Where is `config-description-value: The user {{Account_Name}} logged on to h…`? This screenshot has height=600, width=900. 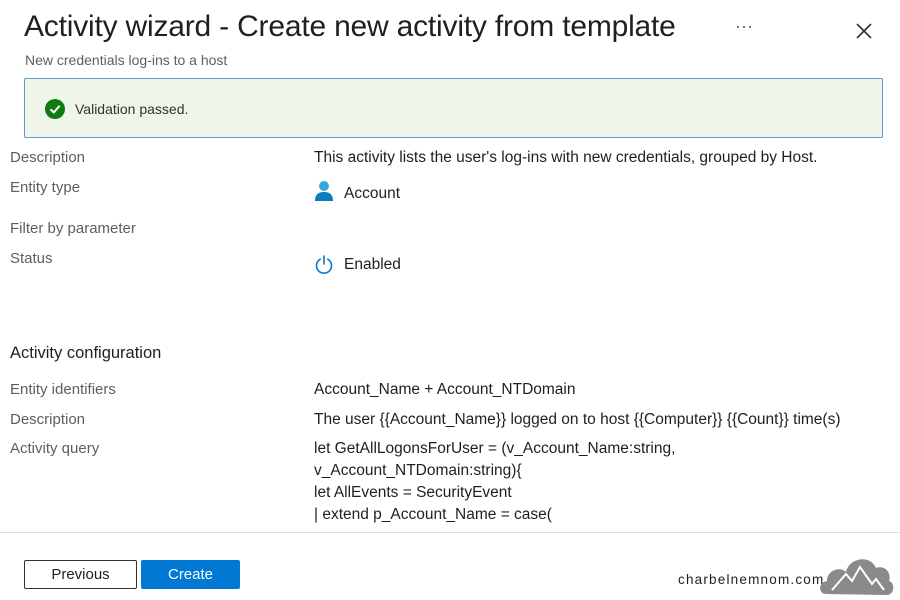 config-description-value: The user {{Account_Name}} logged on to h… is located at coordinates (577, 419).